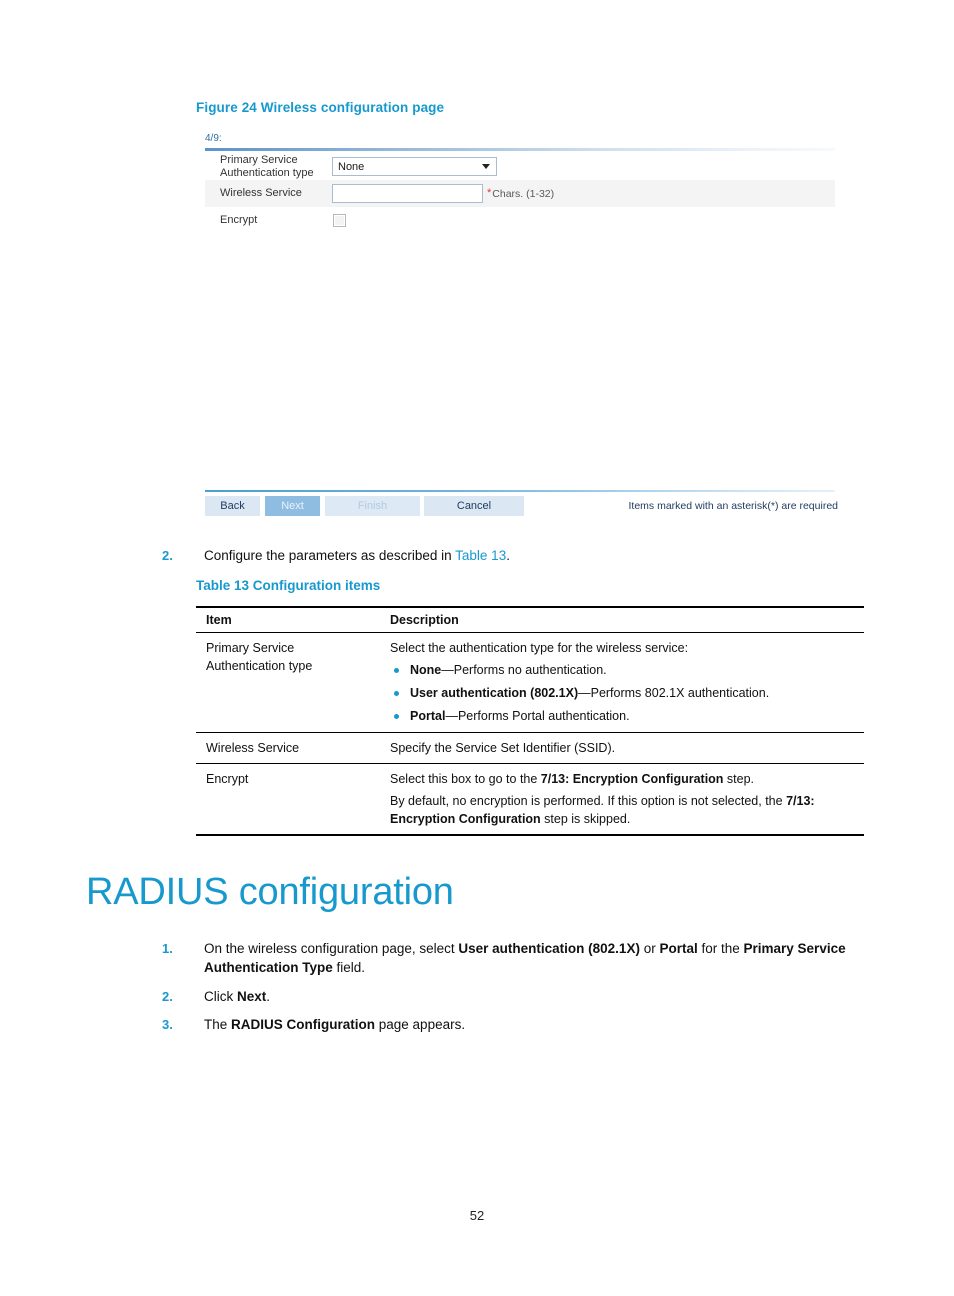 This screenshot has width=954, height=1296. What do you see at coordinates (494, 693) in the screenshot?
I see `bullet-term: User authentication (802.1X)` at bounding box center [494, 693].